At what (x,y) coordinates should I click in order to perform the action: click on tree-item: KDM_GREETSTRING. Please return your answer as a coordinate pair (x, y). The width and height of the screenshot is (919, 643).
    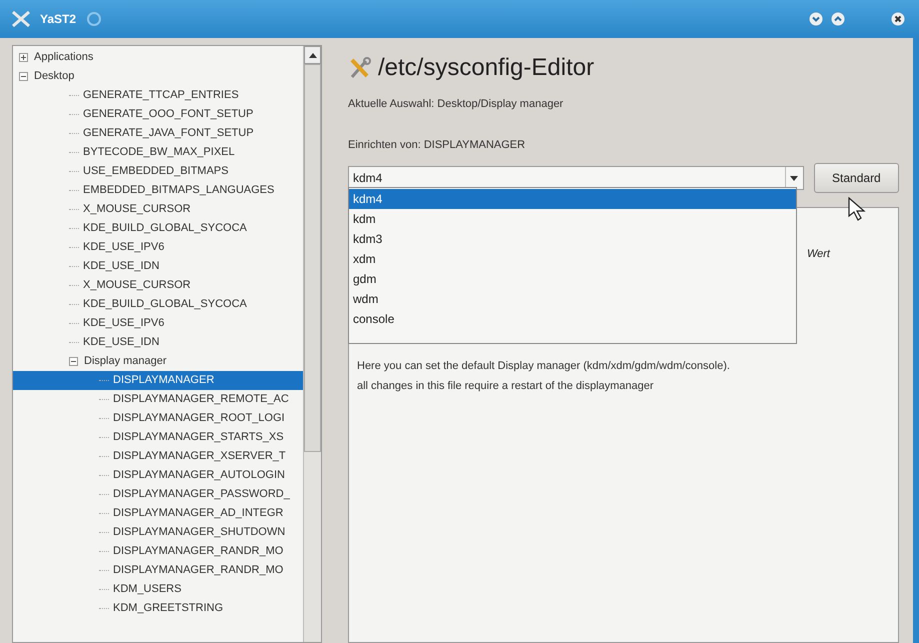
    Looking at the image, I should click on (158, 608).